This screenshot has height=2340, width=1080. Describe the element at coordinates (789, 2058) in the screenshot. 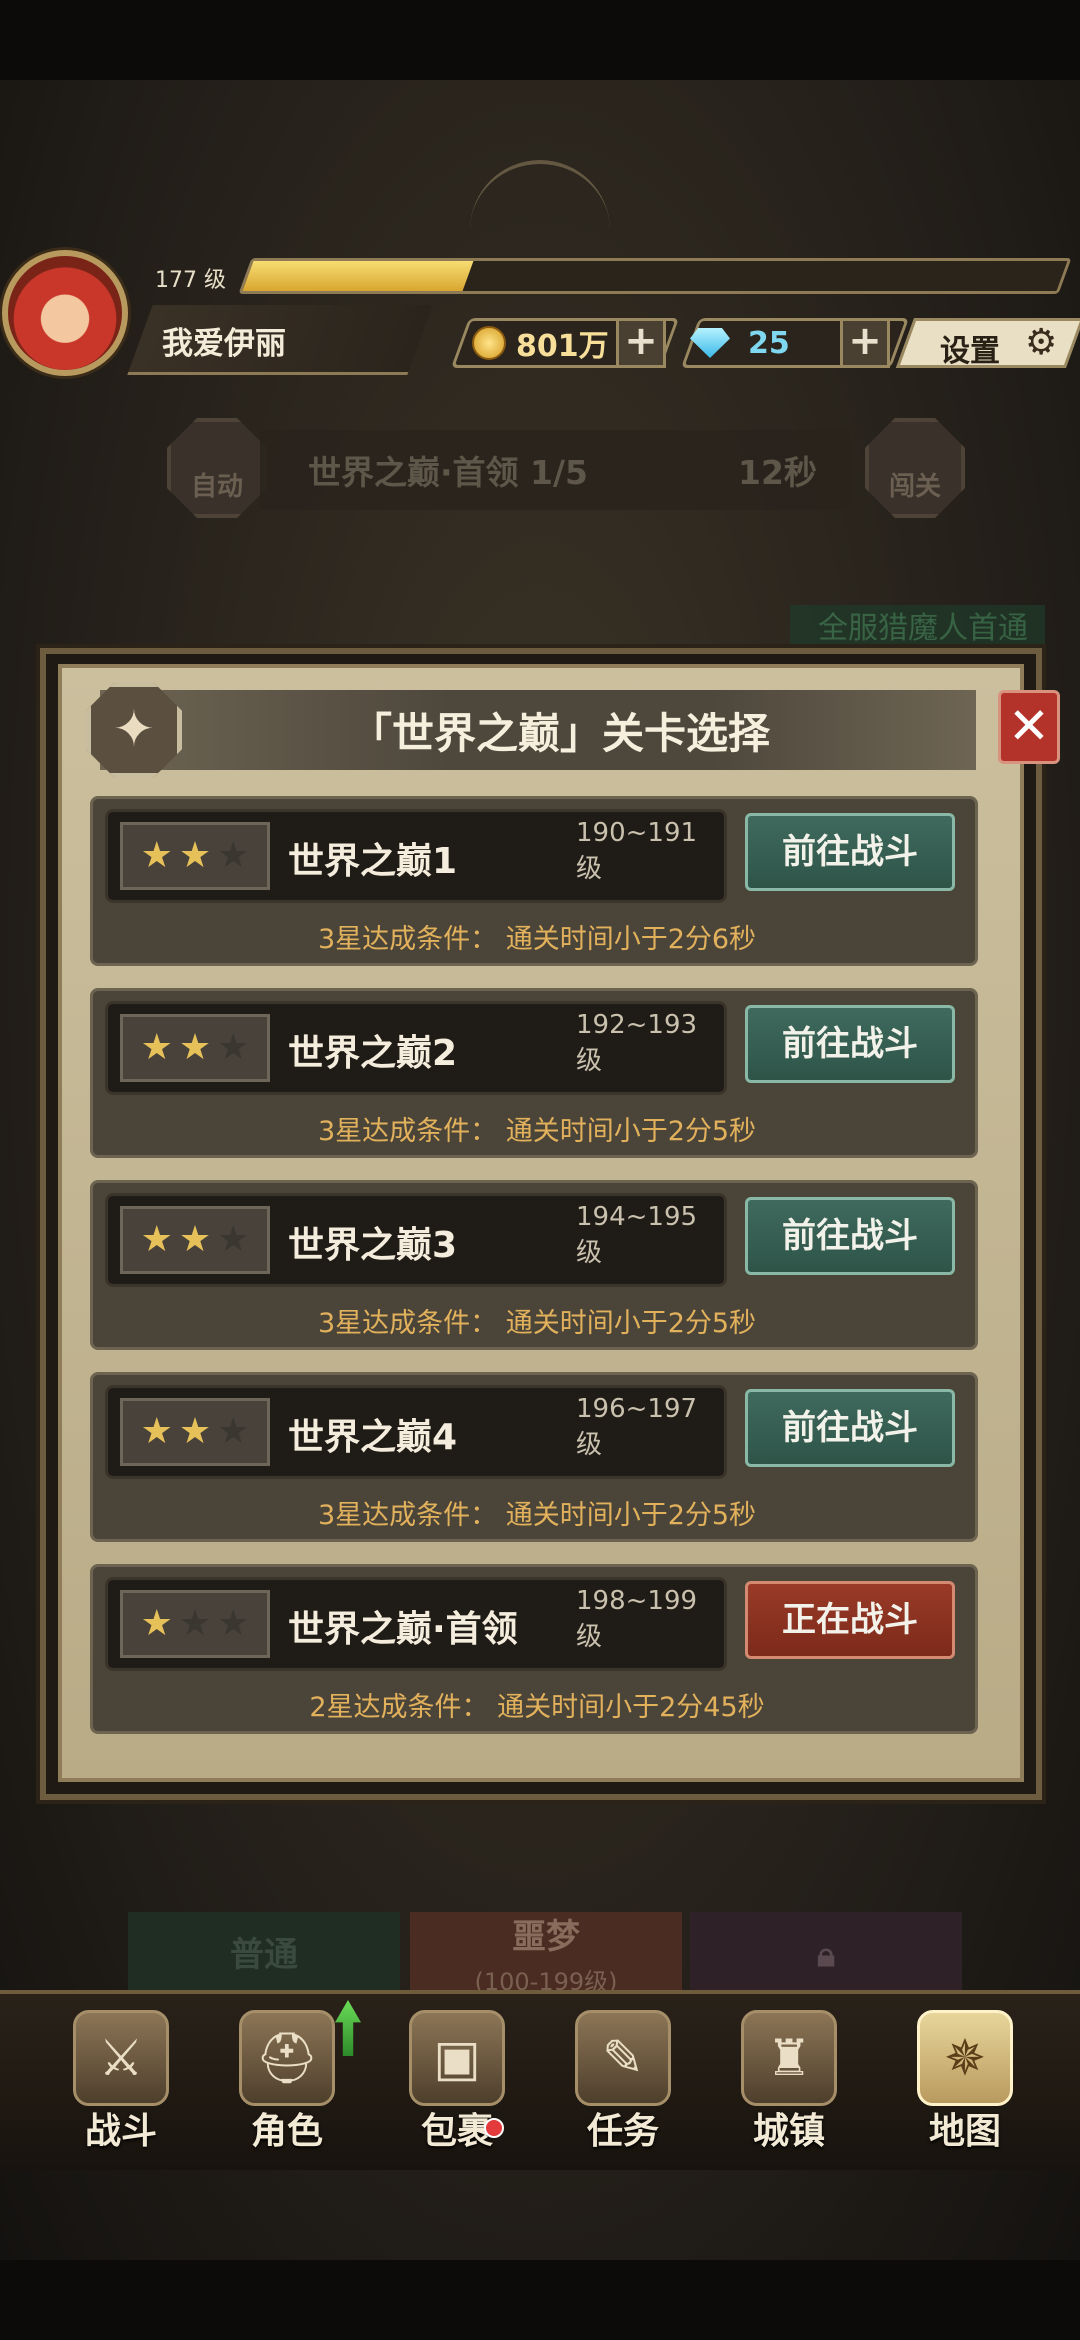

I see `tower-icon: ♜` at that location.